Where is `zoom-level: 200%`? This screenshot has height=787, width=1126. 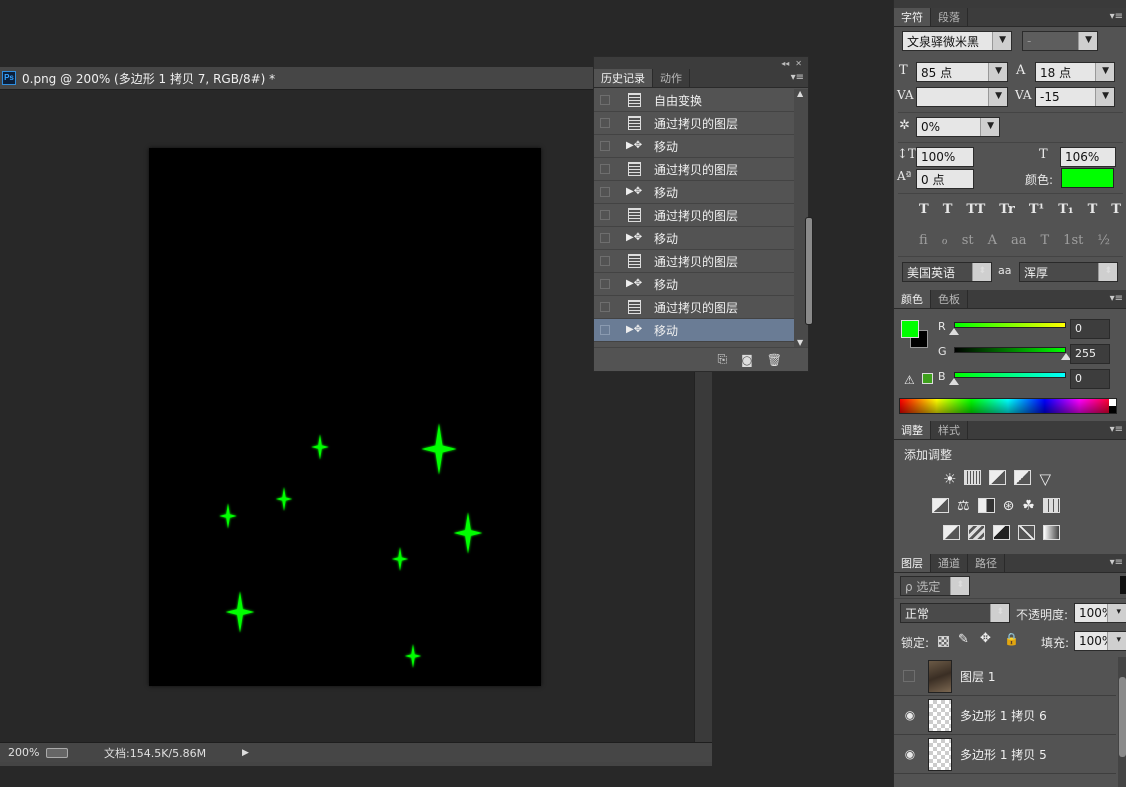
zoom-level: 200% is located at coordinates (27, 752).